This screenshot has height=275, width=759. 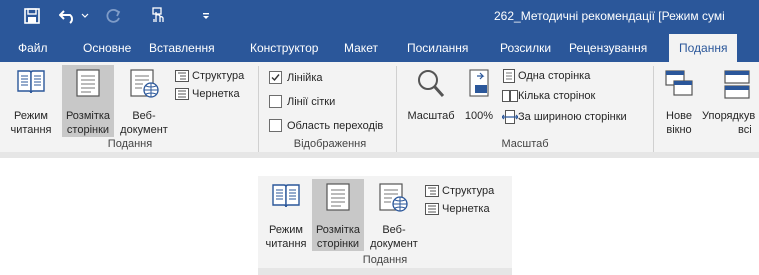 What do you see at coordinates (679, 101) in the screenshot?
I see `new-window-button: Нове вікно` at bounding box center [679, 101].